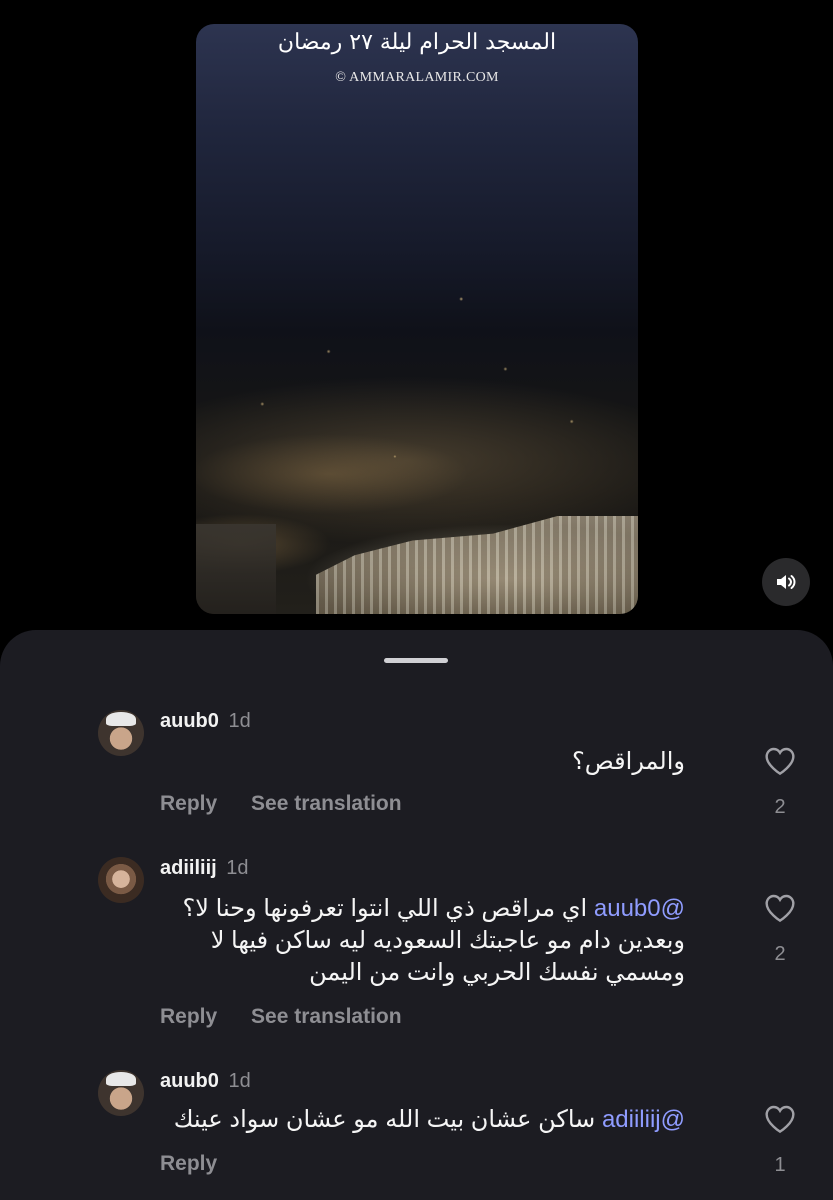 This screenshot has width=833, height=1200. What do you see at coordinates (417, 77) in the screenshot?
I see `video-credit: © AMMARALAMIR.COM` at bounding box center [417, 77].